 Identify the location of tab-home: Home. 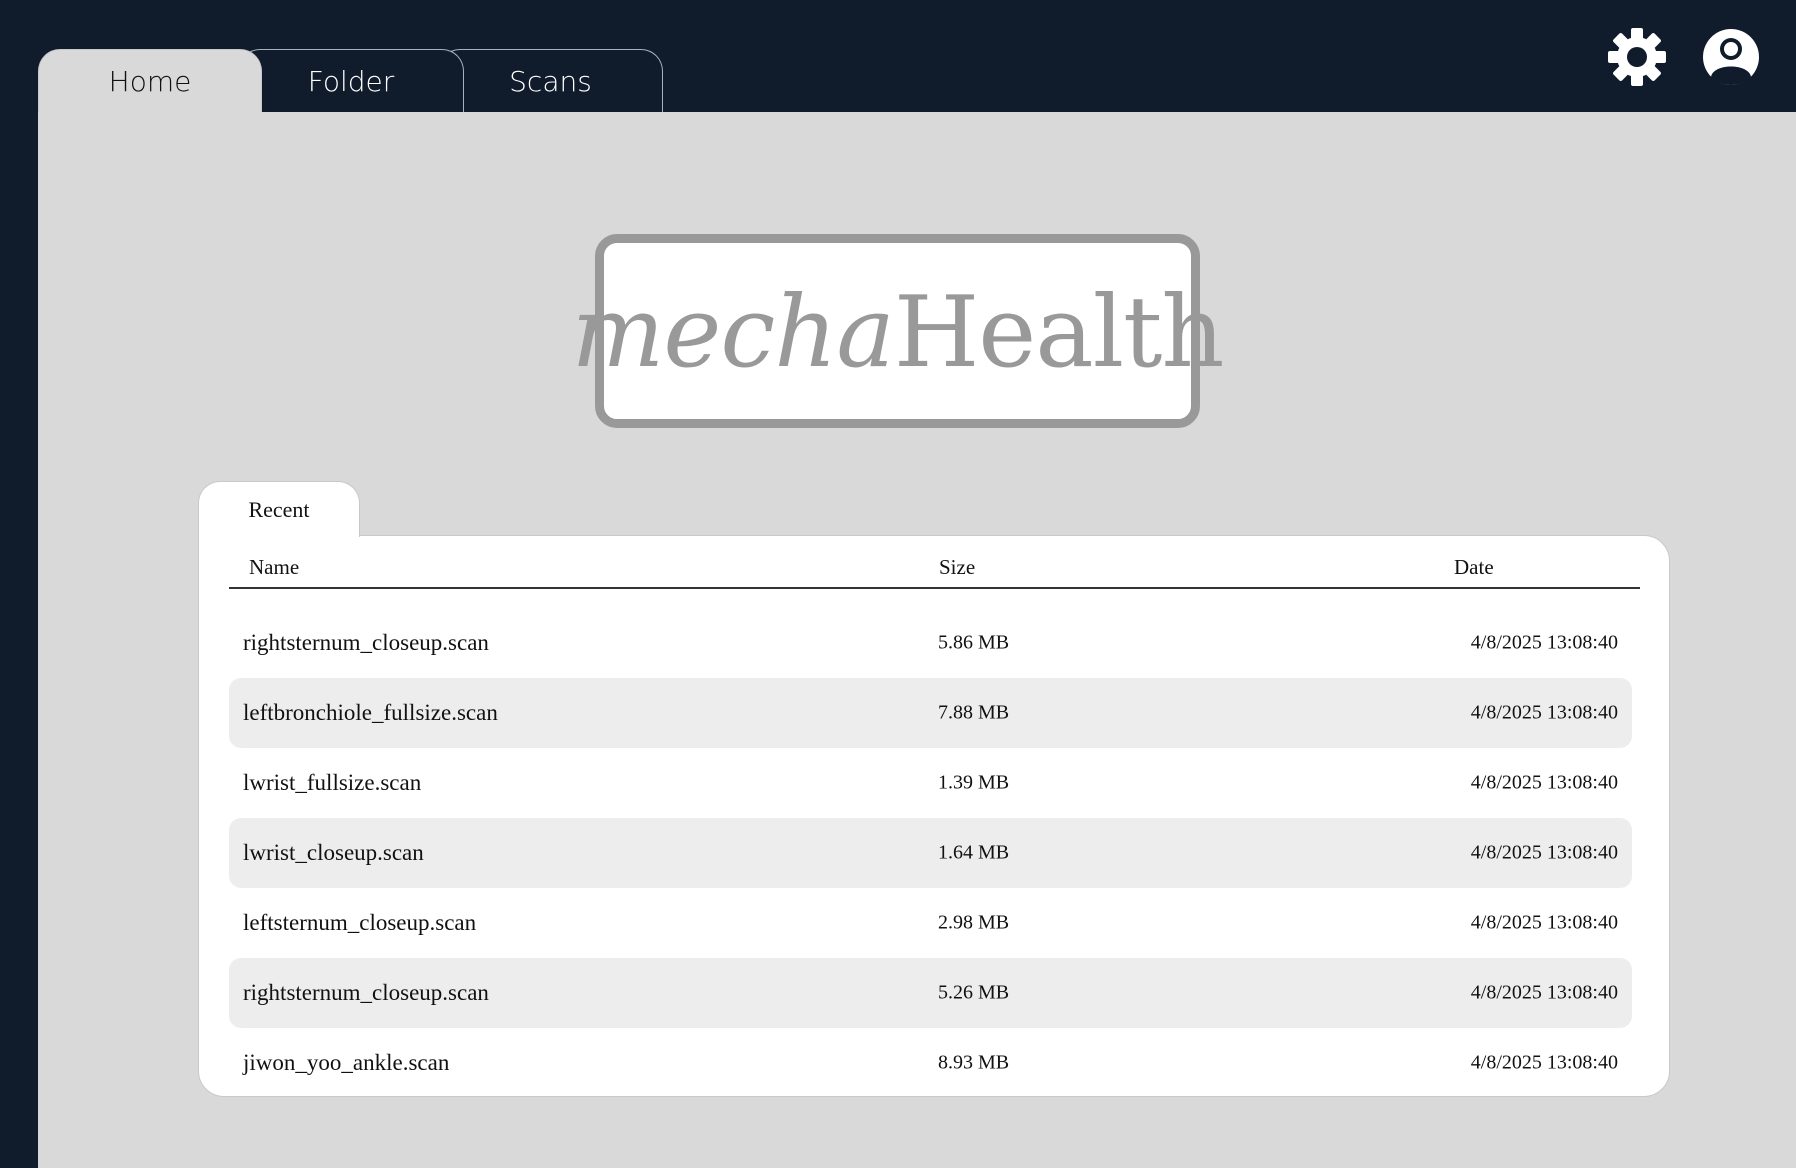
(150, 80).